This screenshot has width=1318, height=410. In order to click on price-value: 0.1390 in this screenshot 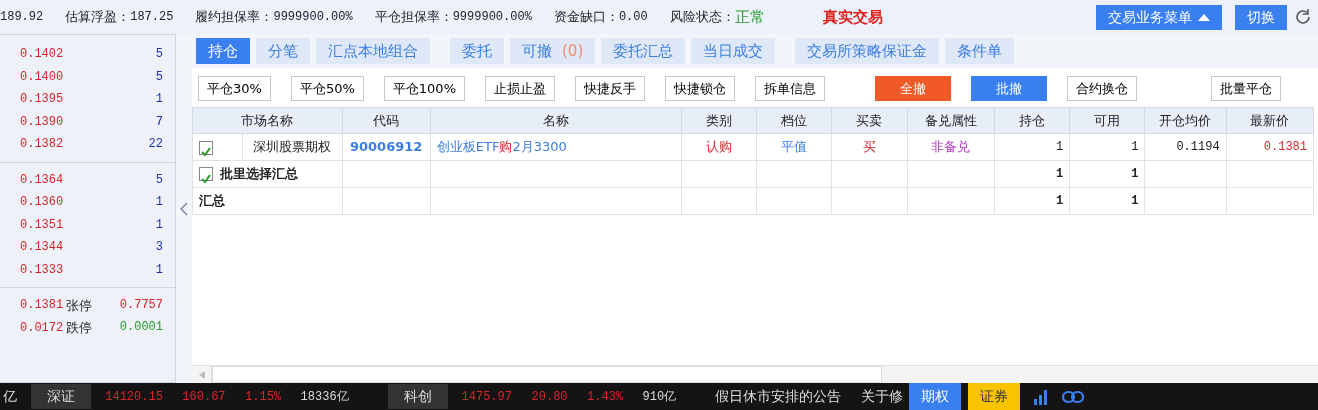, I will do `click(42, 122)`.